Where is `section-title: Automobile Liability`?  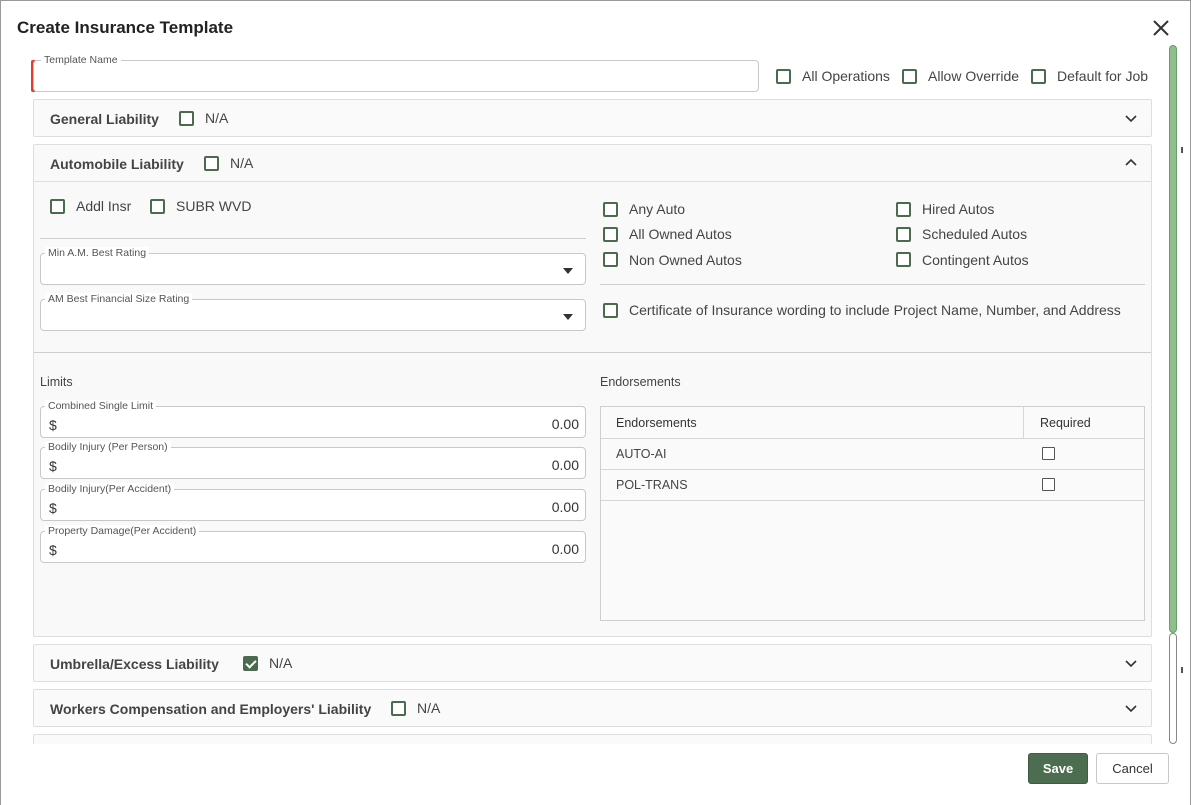 section-title: Automobile Liability is located at coordinates (117, 164).